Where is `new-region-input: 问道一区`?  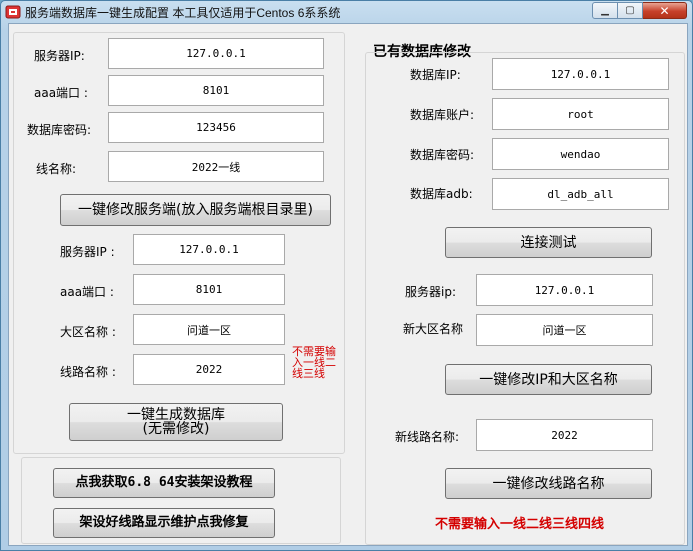 new-region-input: 问道一区 is located at coordinates (564, 330).